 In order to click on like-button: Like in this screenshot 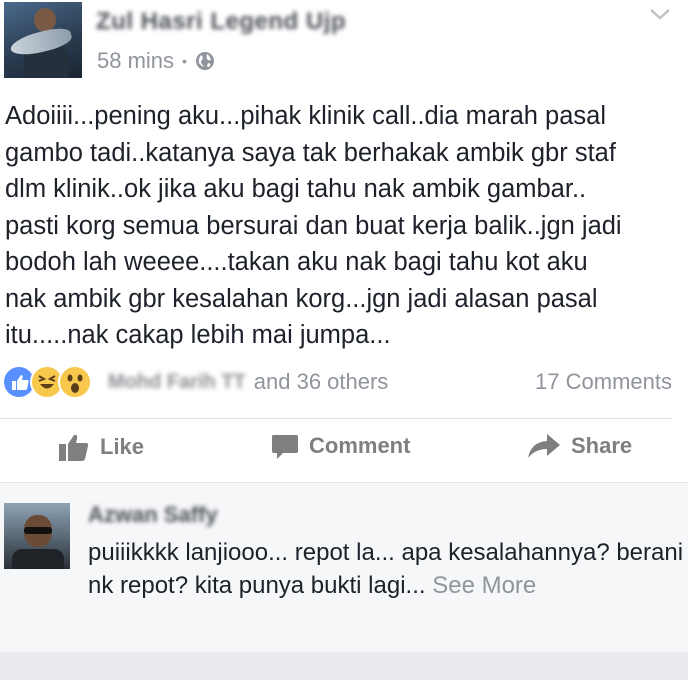, I will do `click(101, 447)`.